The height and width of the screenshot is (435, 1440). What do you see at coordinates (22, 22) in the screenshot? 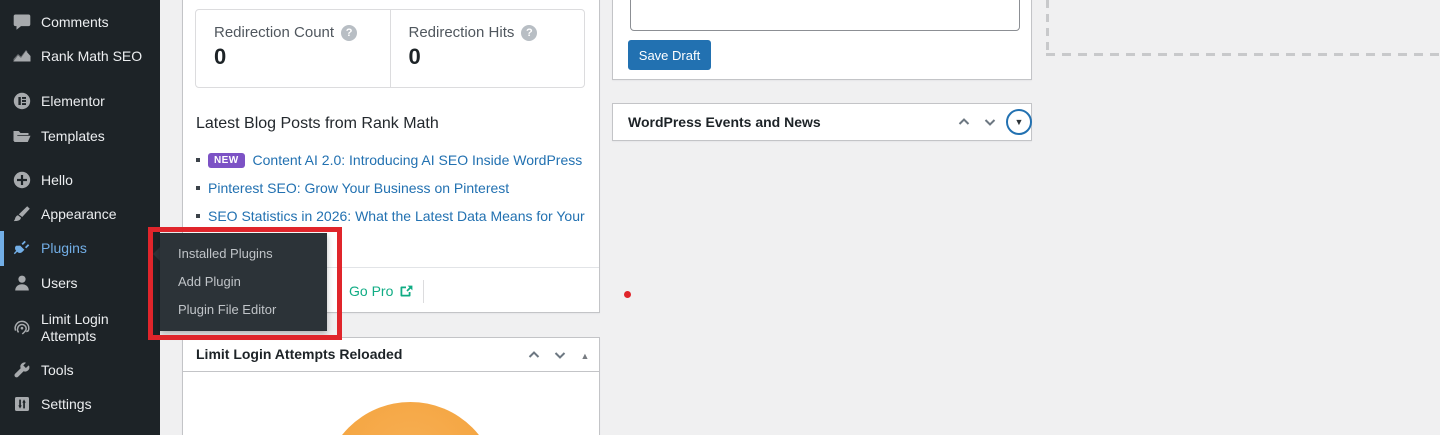
I see `comments-icon` at bounding box center [22, 22].